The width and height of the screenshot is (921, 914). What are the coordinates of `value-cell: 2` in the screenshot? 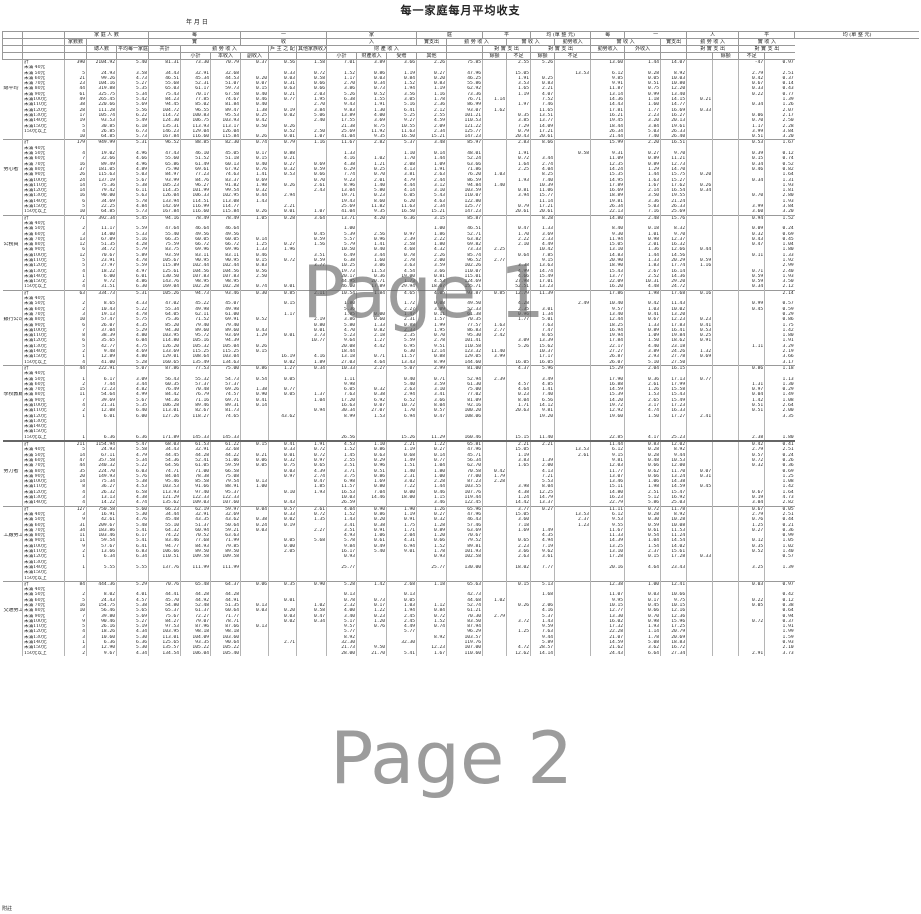 It's located at (75, 653).